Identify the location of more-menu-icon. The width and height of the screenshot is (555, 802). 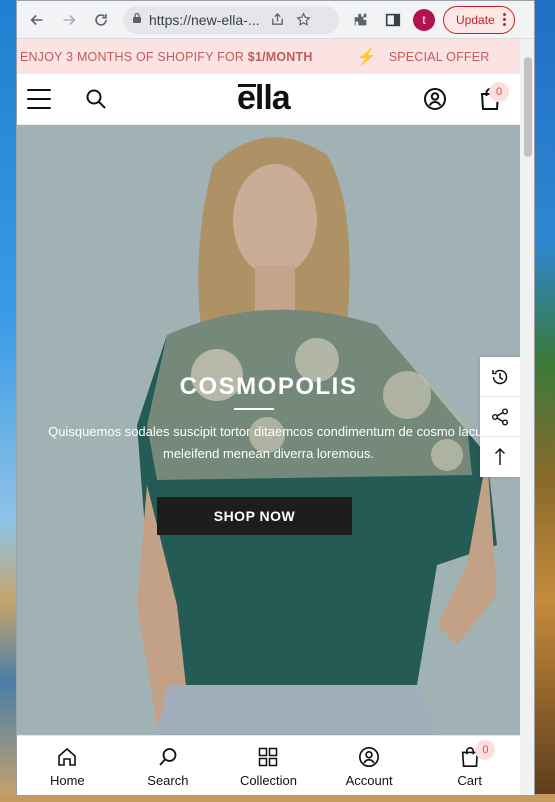
(504, 19).